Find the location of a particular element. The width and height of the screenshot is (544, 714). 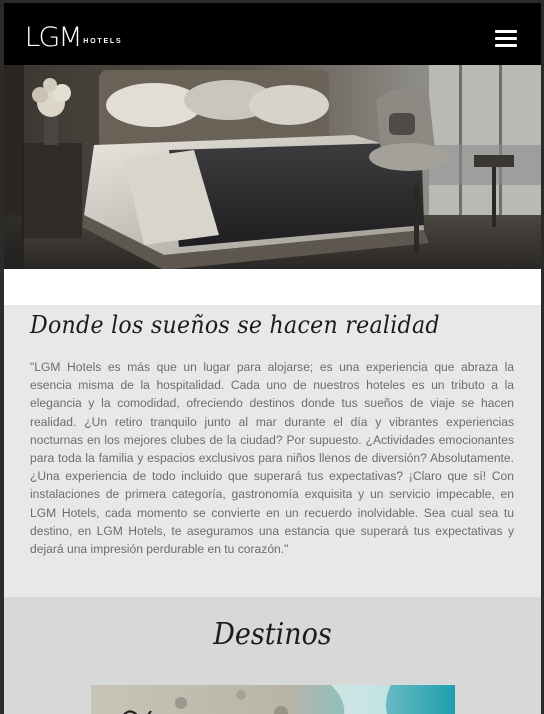

hamburger-menu-icon is located at coordinates (506, 39).